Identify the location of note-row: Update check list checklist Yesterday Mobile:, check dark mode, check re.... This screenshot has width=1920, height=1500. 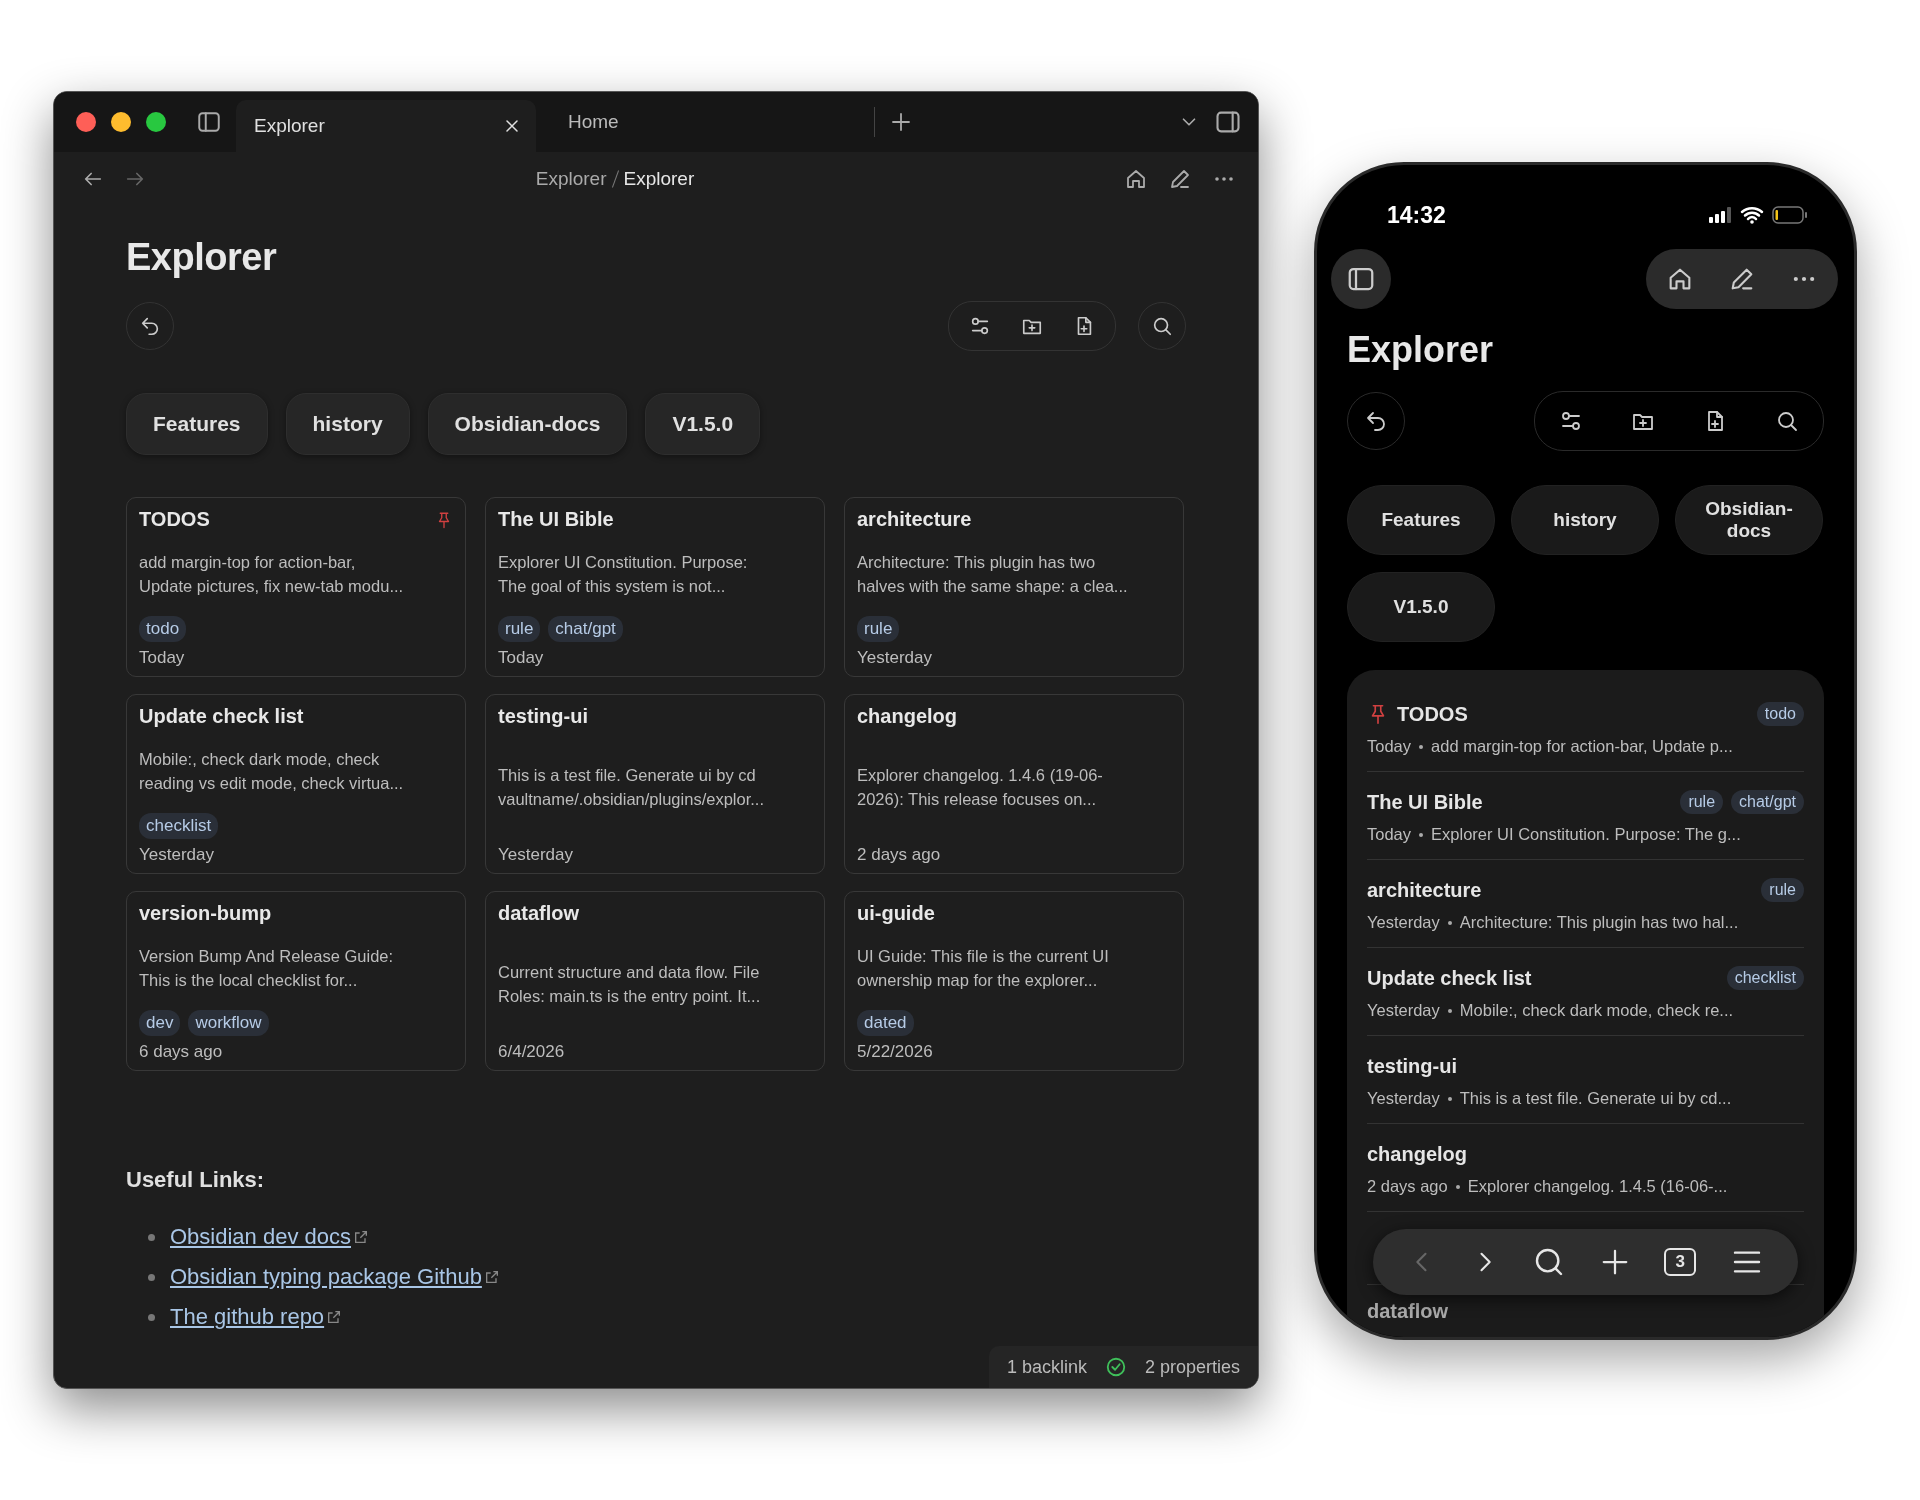
(1585, 992).